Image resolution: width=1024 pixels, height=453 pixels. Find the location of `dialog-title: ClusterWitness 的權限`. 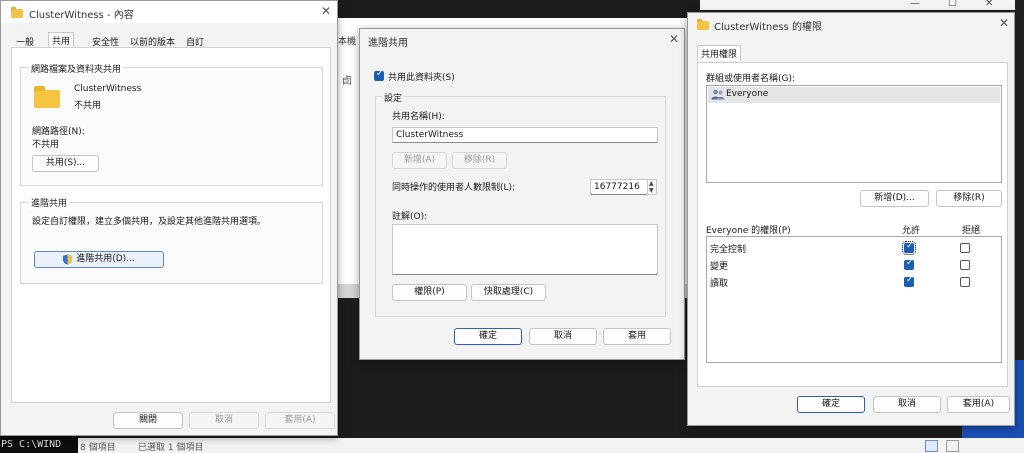

dialog-title: ClusterWitness 的權限 is located at coordinates (768, 27).